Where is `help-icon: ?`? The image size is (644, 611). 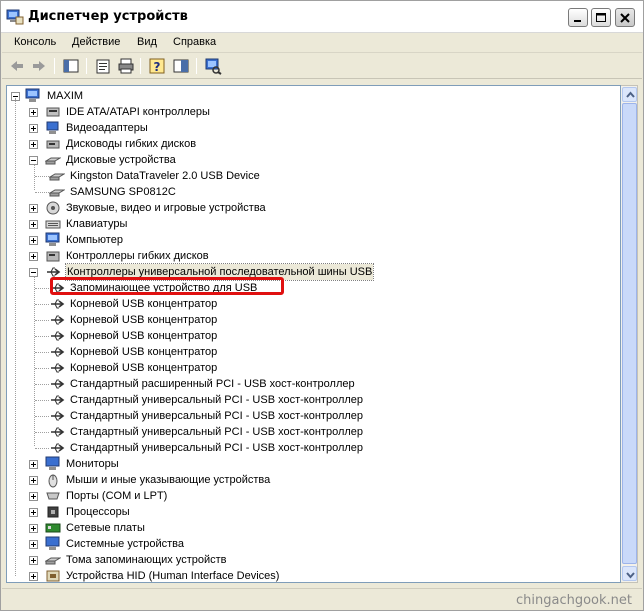
help-icon: ? is located at coordinates (157, 66).